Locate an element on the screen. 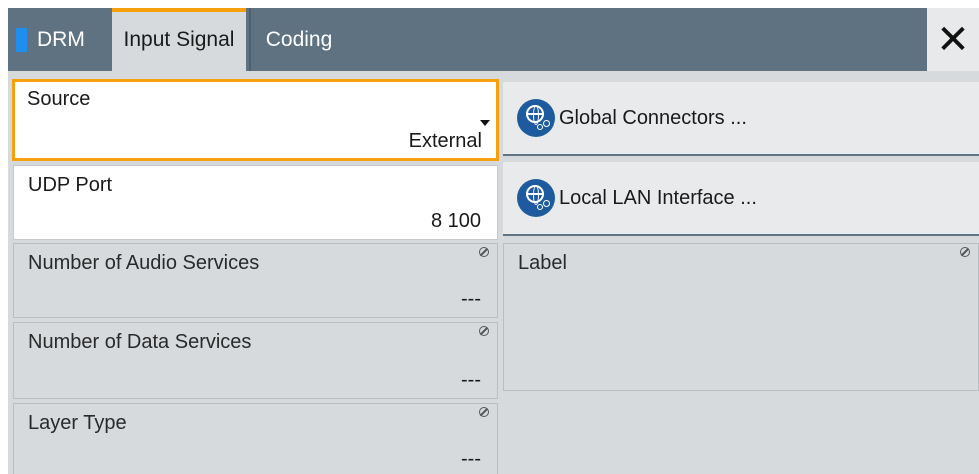  audio-services-value: --- is located at coordinates (471, 299).